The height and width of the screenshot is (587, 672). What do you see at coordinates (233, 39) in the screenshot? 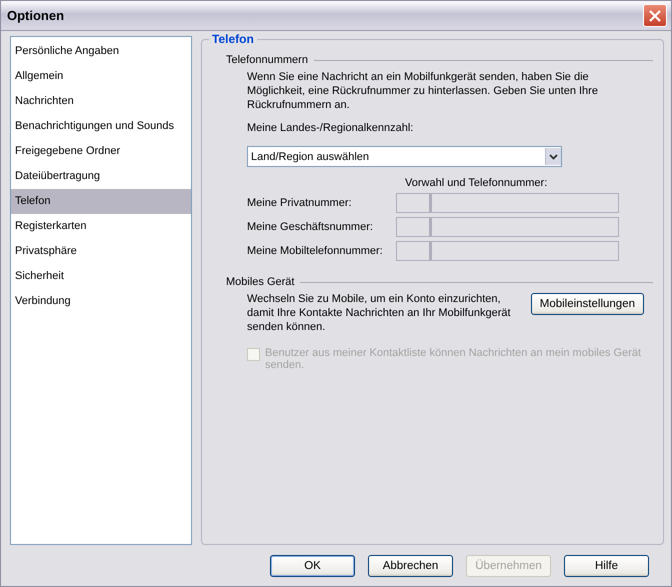
I see `panel-title: Telefon` at bounding box center [233, 39].